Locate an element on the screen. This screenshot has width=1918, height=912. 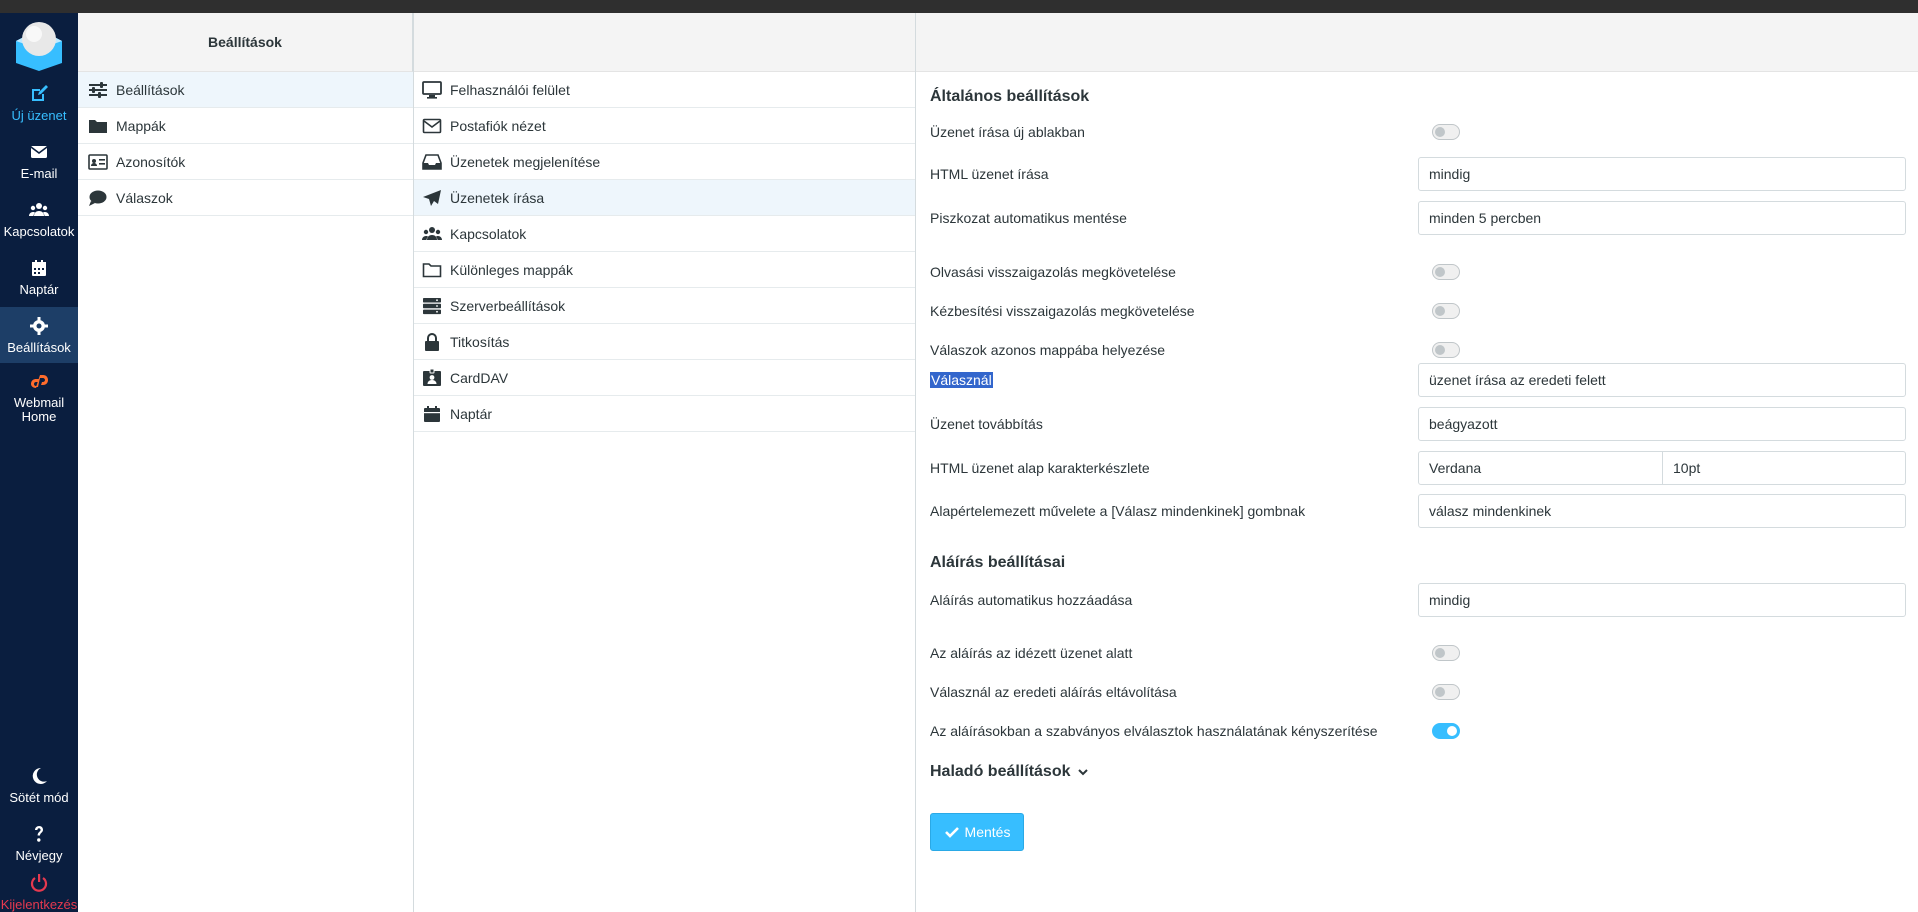
paper-plane-icon is located at coordinates (432, 197).